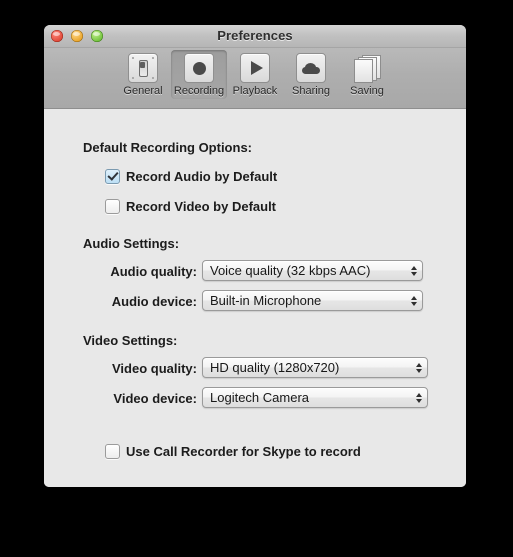 This screenshot has width=513, height=557. I want to click on audio-device-popup: Built-in Microphone, so click(312, 300).